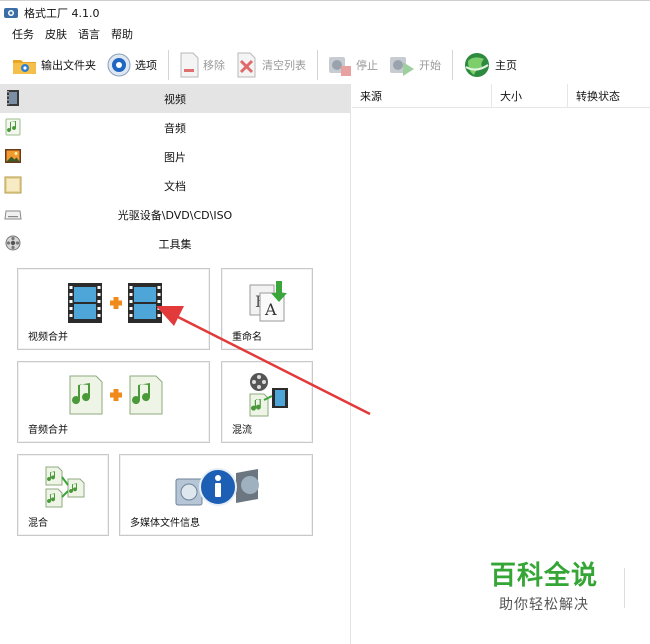 This screenshot has width=650, height=644. I want to click on column-status: 转换状态, so click(609, 96).